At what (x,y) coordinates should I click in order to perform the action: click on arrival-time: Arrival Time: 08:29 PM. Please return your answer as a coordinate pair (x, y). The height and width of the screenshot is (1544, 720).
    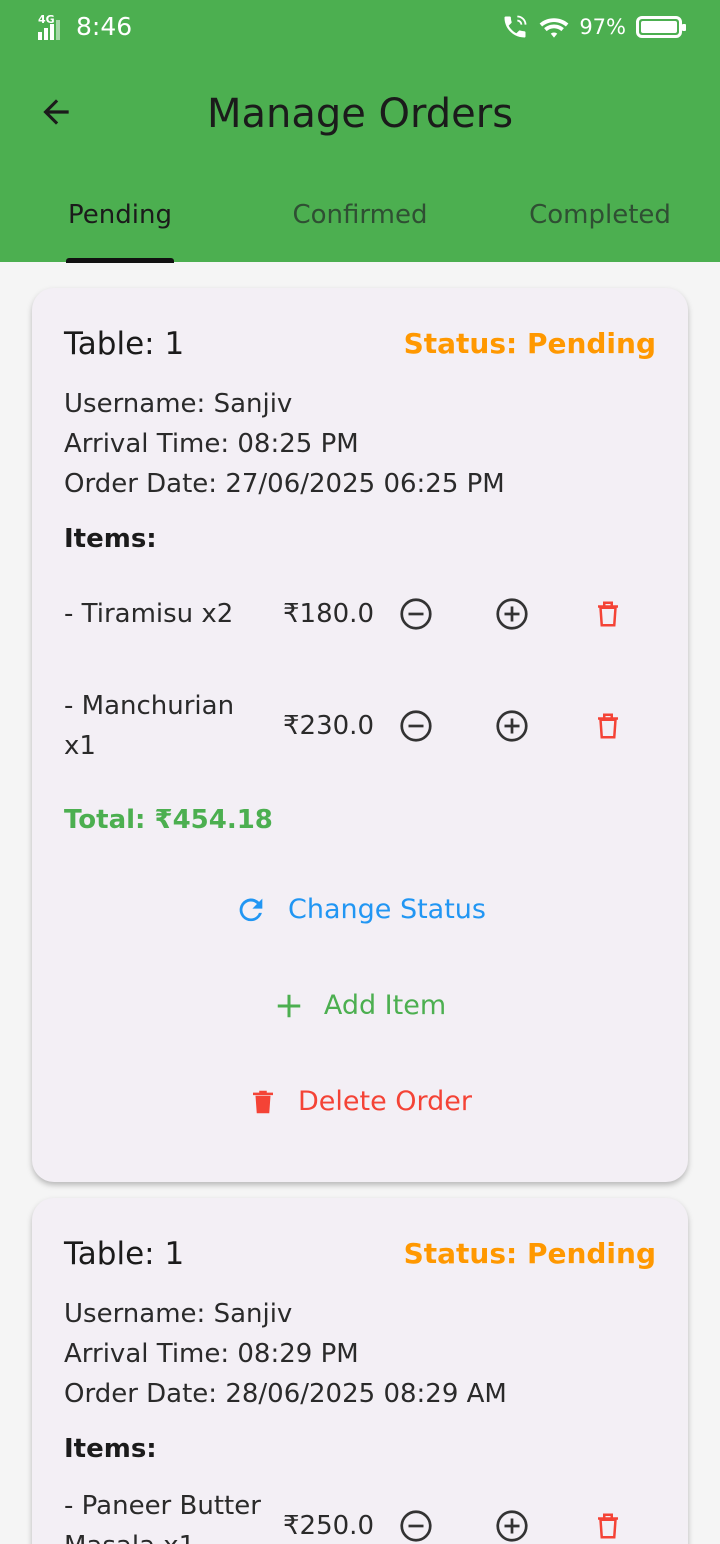
    Looking at the image, I should click on (211, 1354).